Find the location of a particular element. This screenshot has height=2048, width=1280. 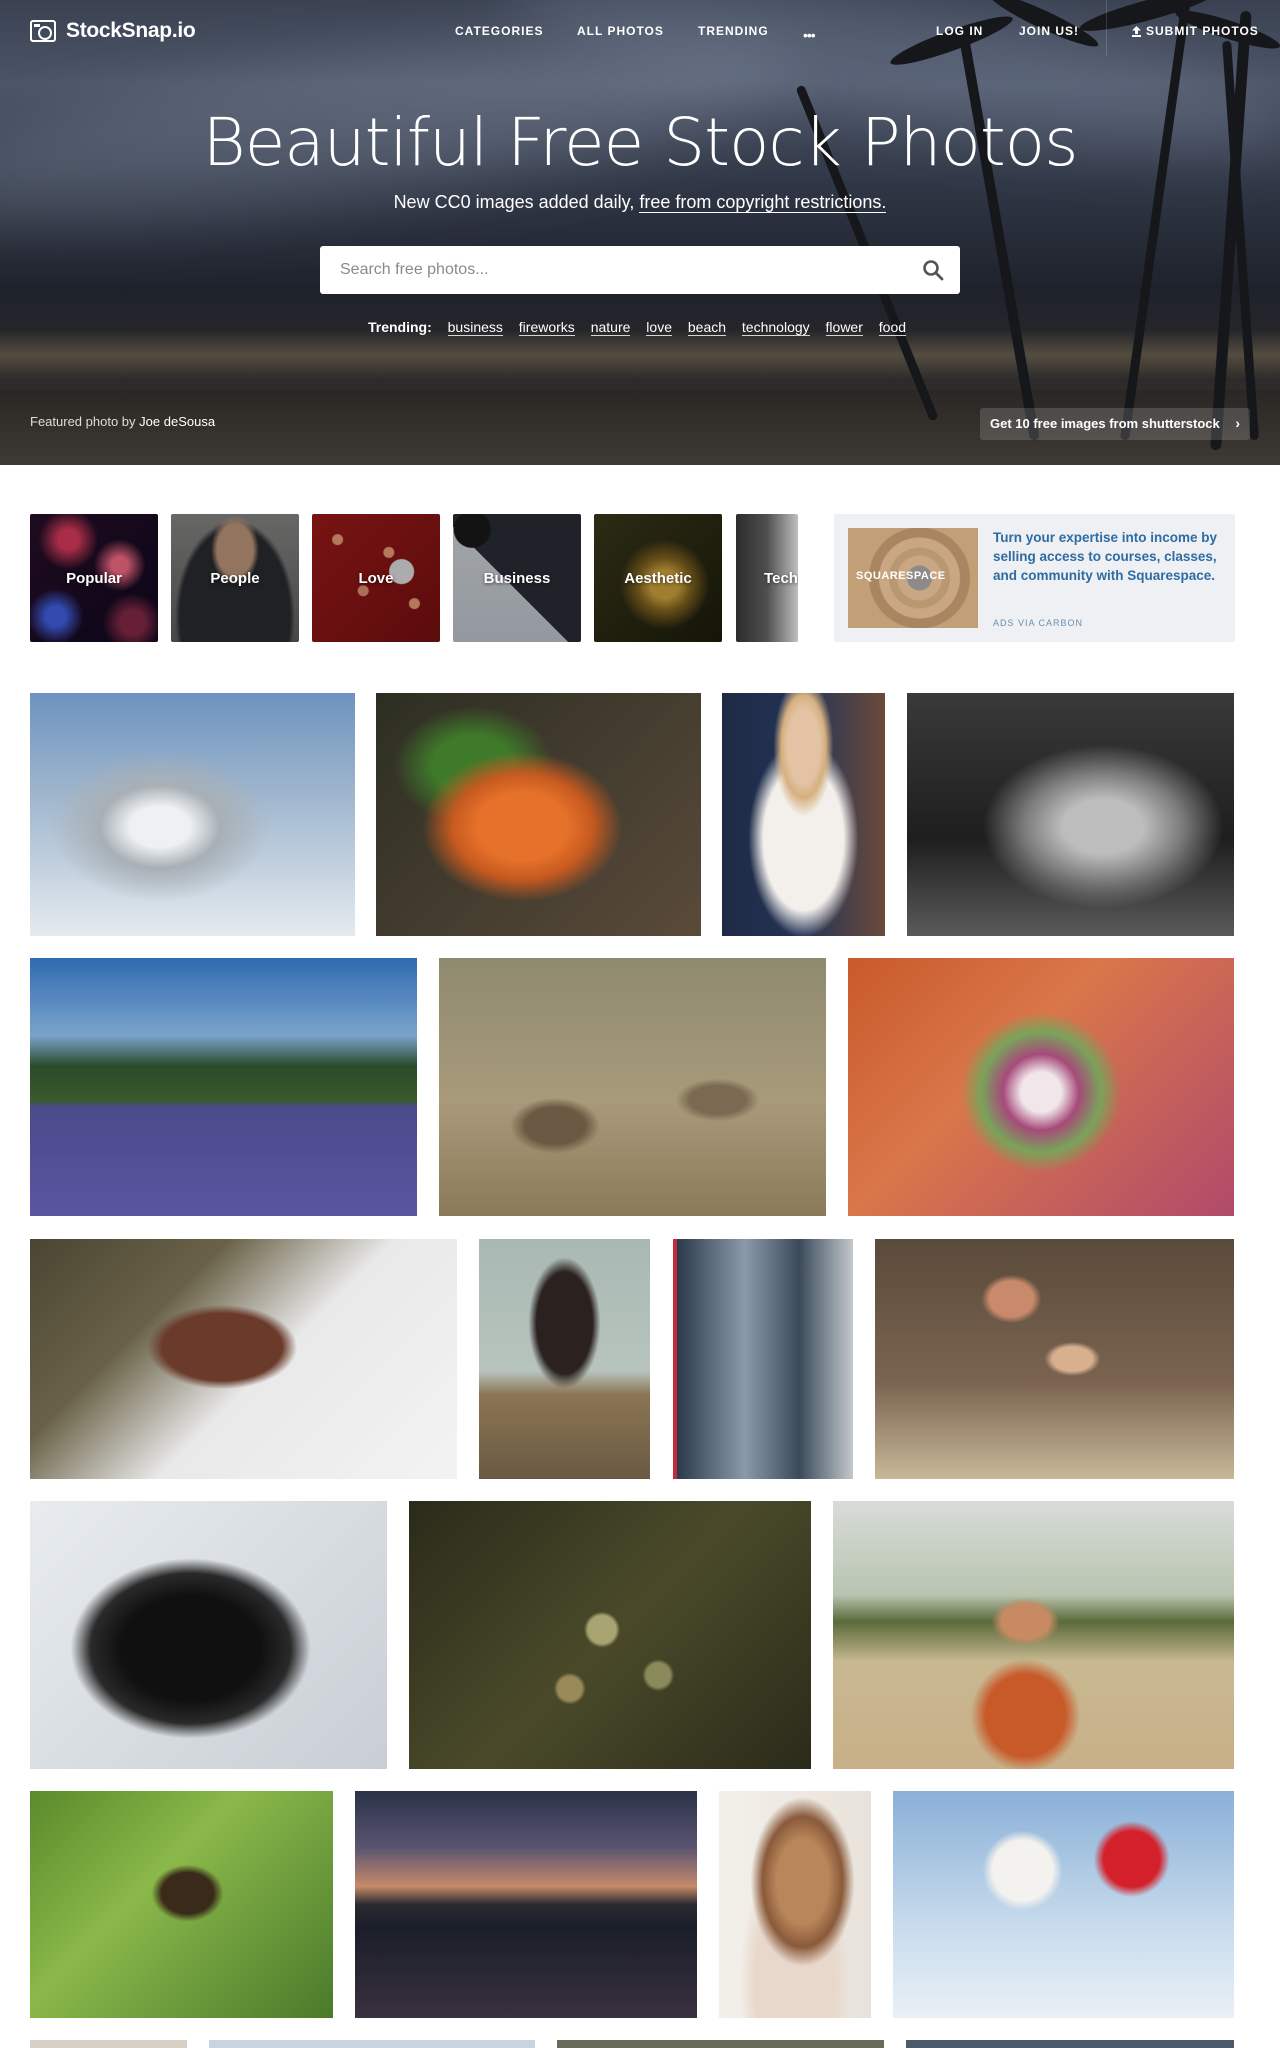

logo-text: StockSnap.io is located at coordinates (131, 30).